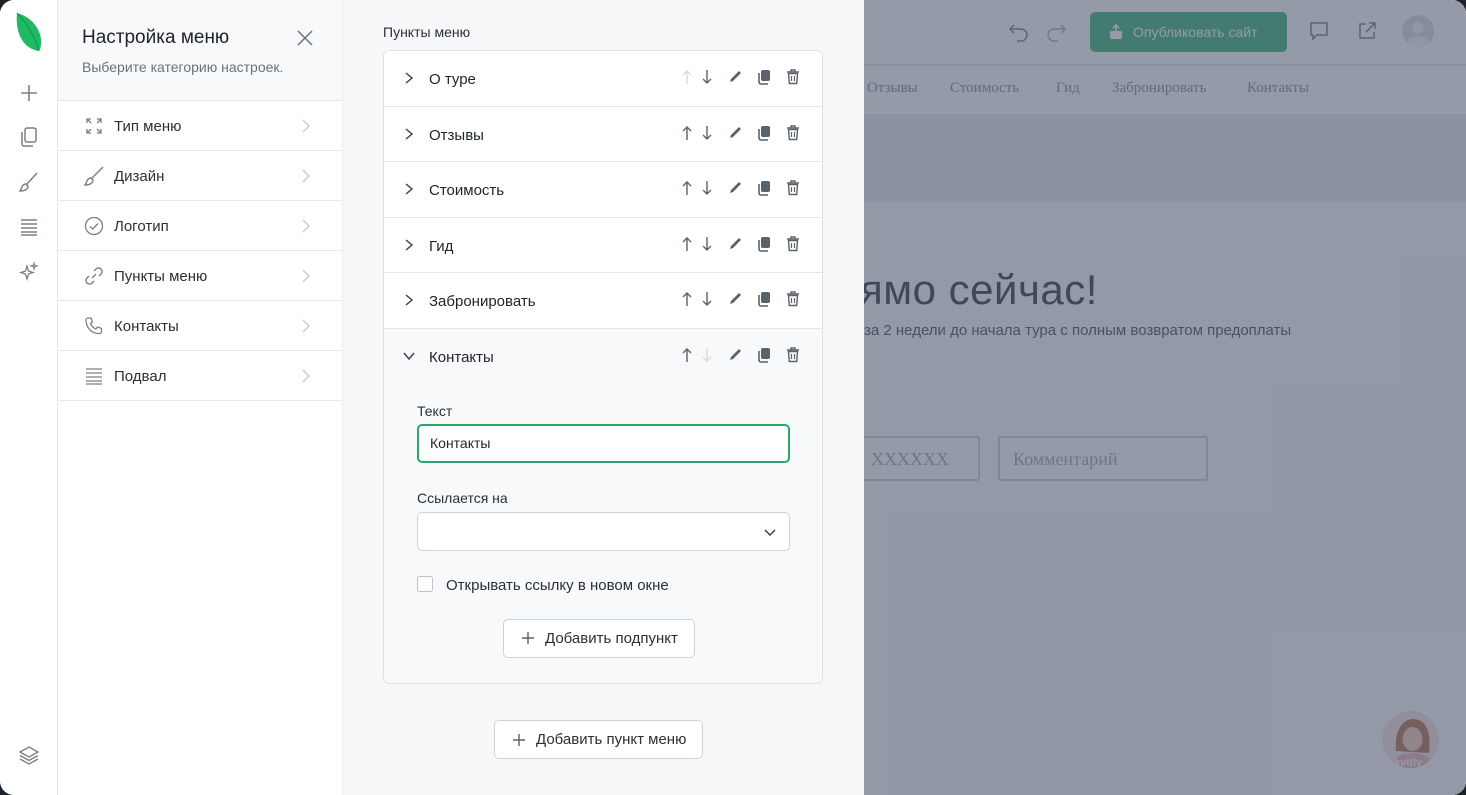 This screenshot has height=795, width=1466. Describe the element at coordinates (1056, 31) in the screenshot. I see `redo-icon` at that location.